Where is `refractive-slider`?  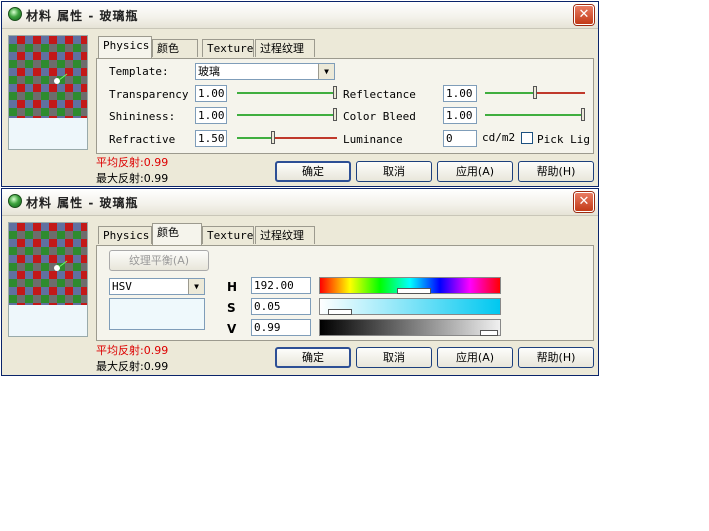
refractive-slider is located at coordinates (287, 138).